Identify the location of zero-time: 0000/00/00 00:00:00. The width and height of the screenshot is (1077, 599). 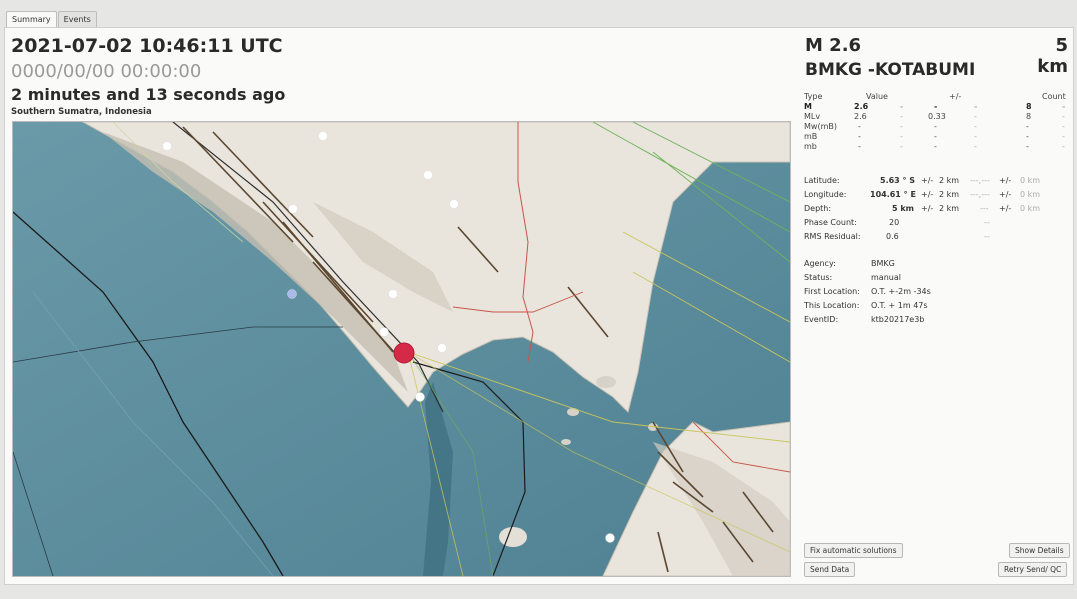
(106, 71).